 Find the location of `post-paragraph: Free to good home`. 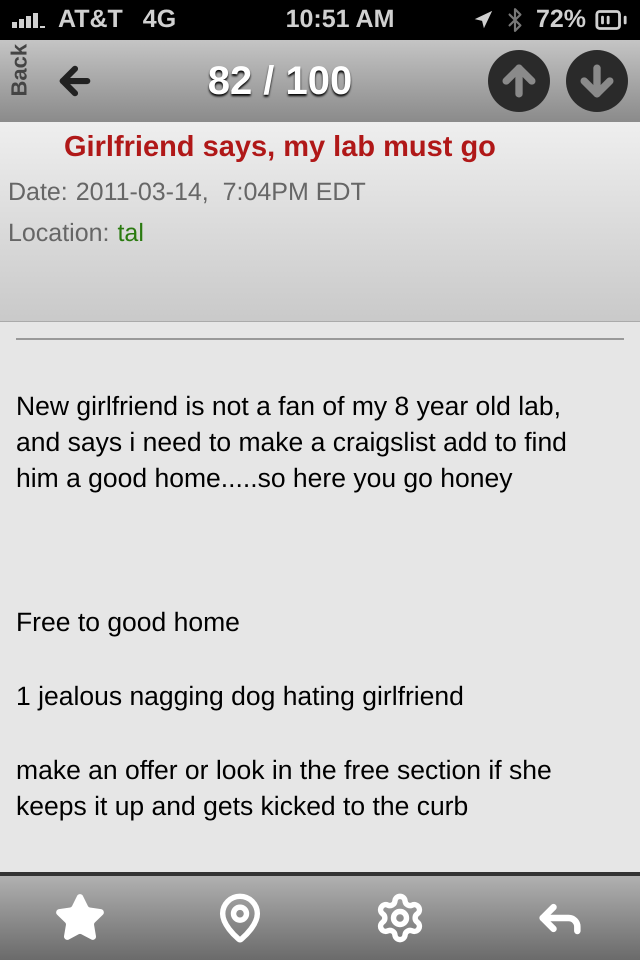

post-paragraph: Free to good home is located at coordinates (128, 622).